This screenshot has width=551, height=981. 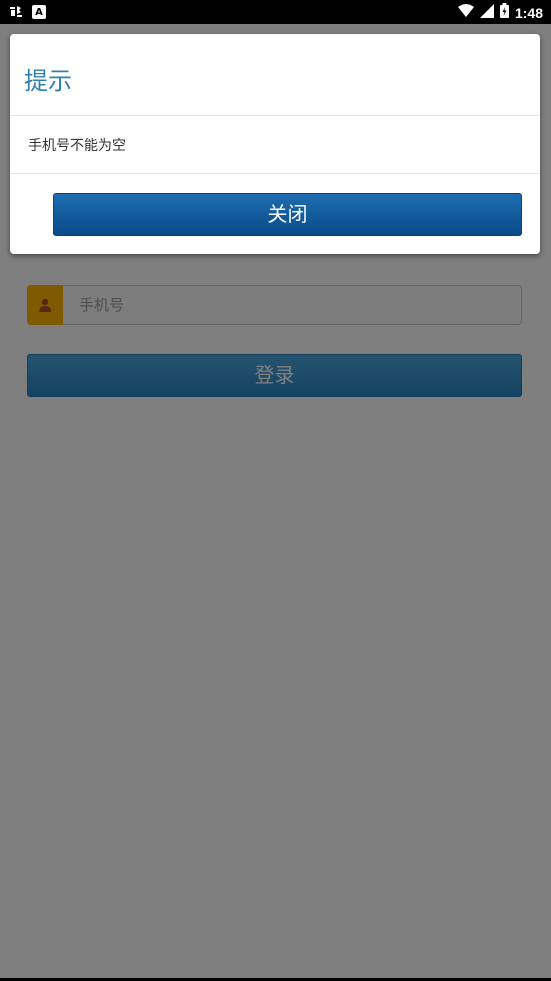 I want to click on app-notification-icon, so click(x=16, y=12).